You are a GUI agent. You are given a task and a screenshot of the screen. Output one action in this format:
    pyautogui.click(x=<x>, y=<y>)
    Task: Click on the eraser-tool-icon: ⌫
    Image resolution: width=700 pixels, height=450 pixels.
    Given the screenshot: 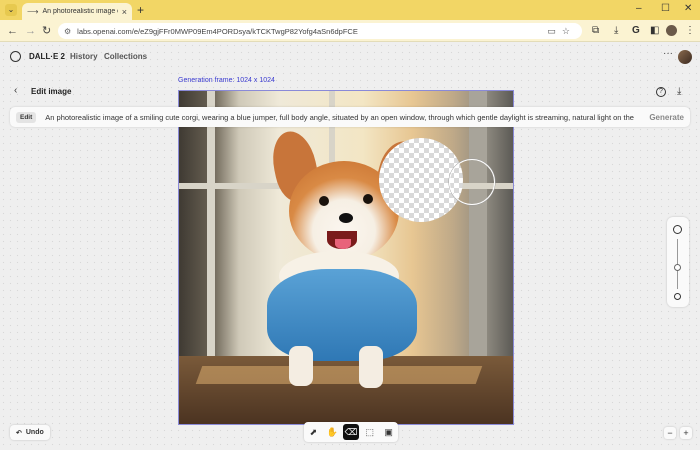 What is the action you would take?
    pyautogui.click(x=350, y=432)
    